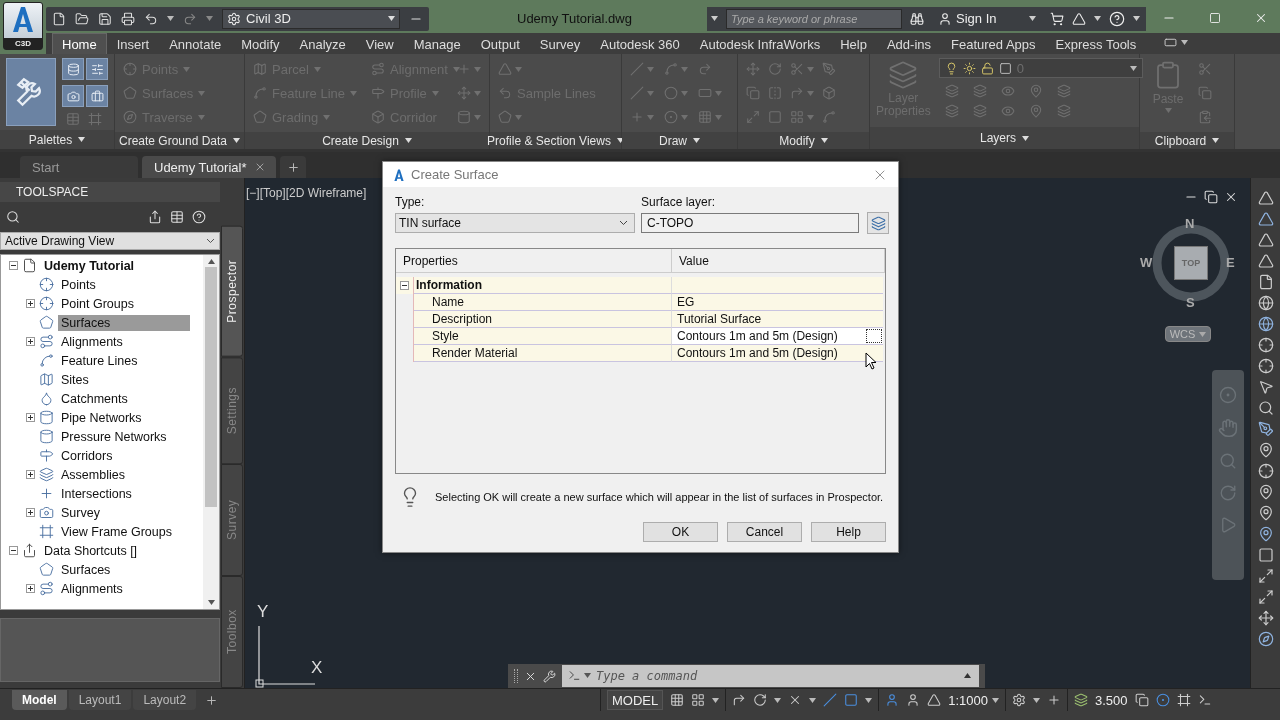  I want to click on ribbon-tab: Output, so click(500, 43).